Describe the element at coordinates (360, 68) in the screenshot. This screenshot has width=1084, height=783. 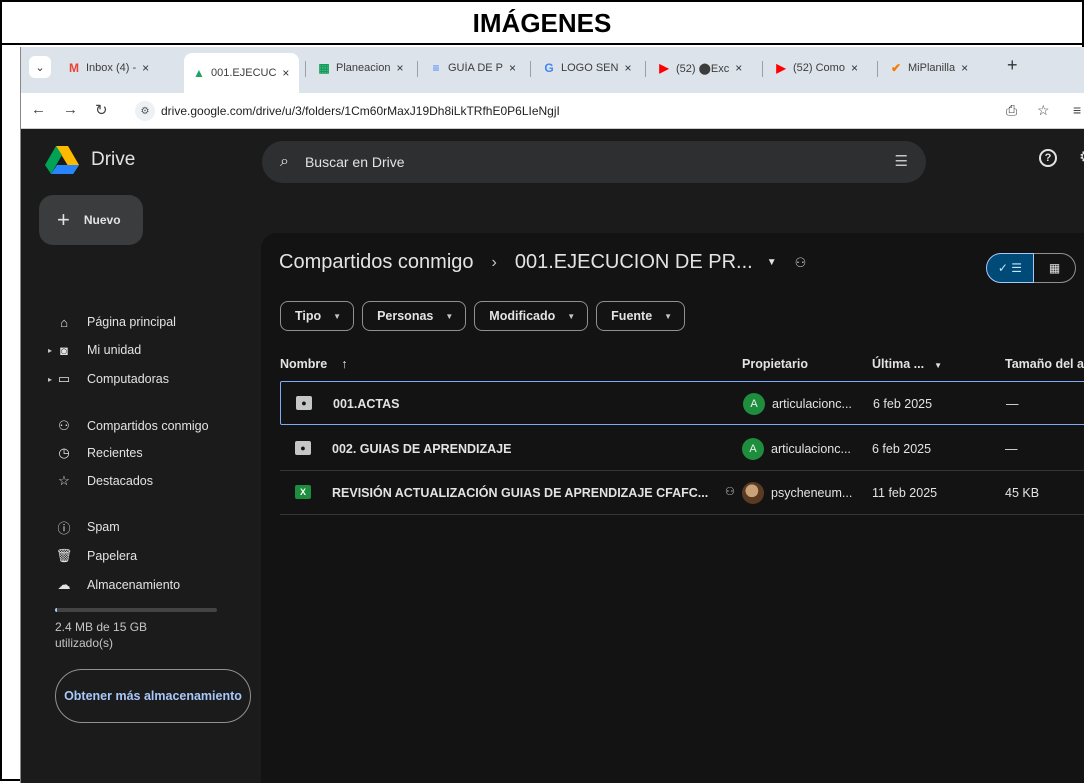
I see `browser-tab: ▦ Planeacion ×` at that location.